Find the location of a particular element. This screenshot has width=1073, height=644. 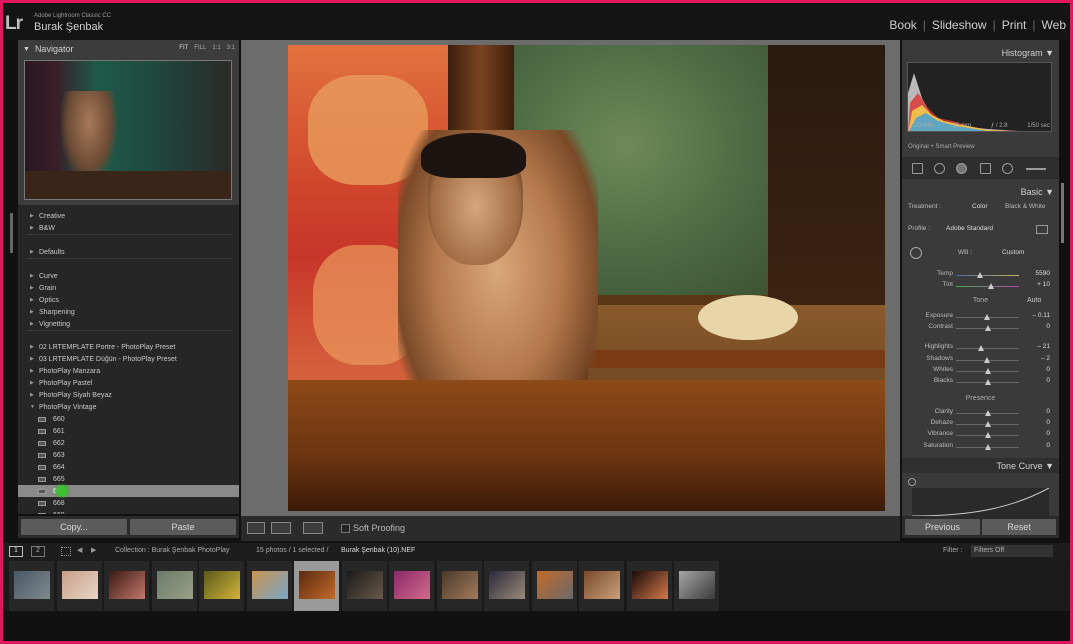

preset-folder: ▶ 03 LRTEMPLATE Düğün - PhotoPlay Preset is located at coordinates (128, 359).